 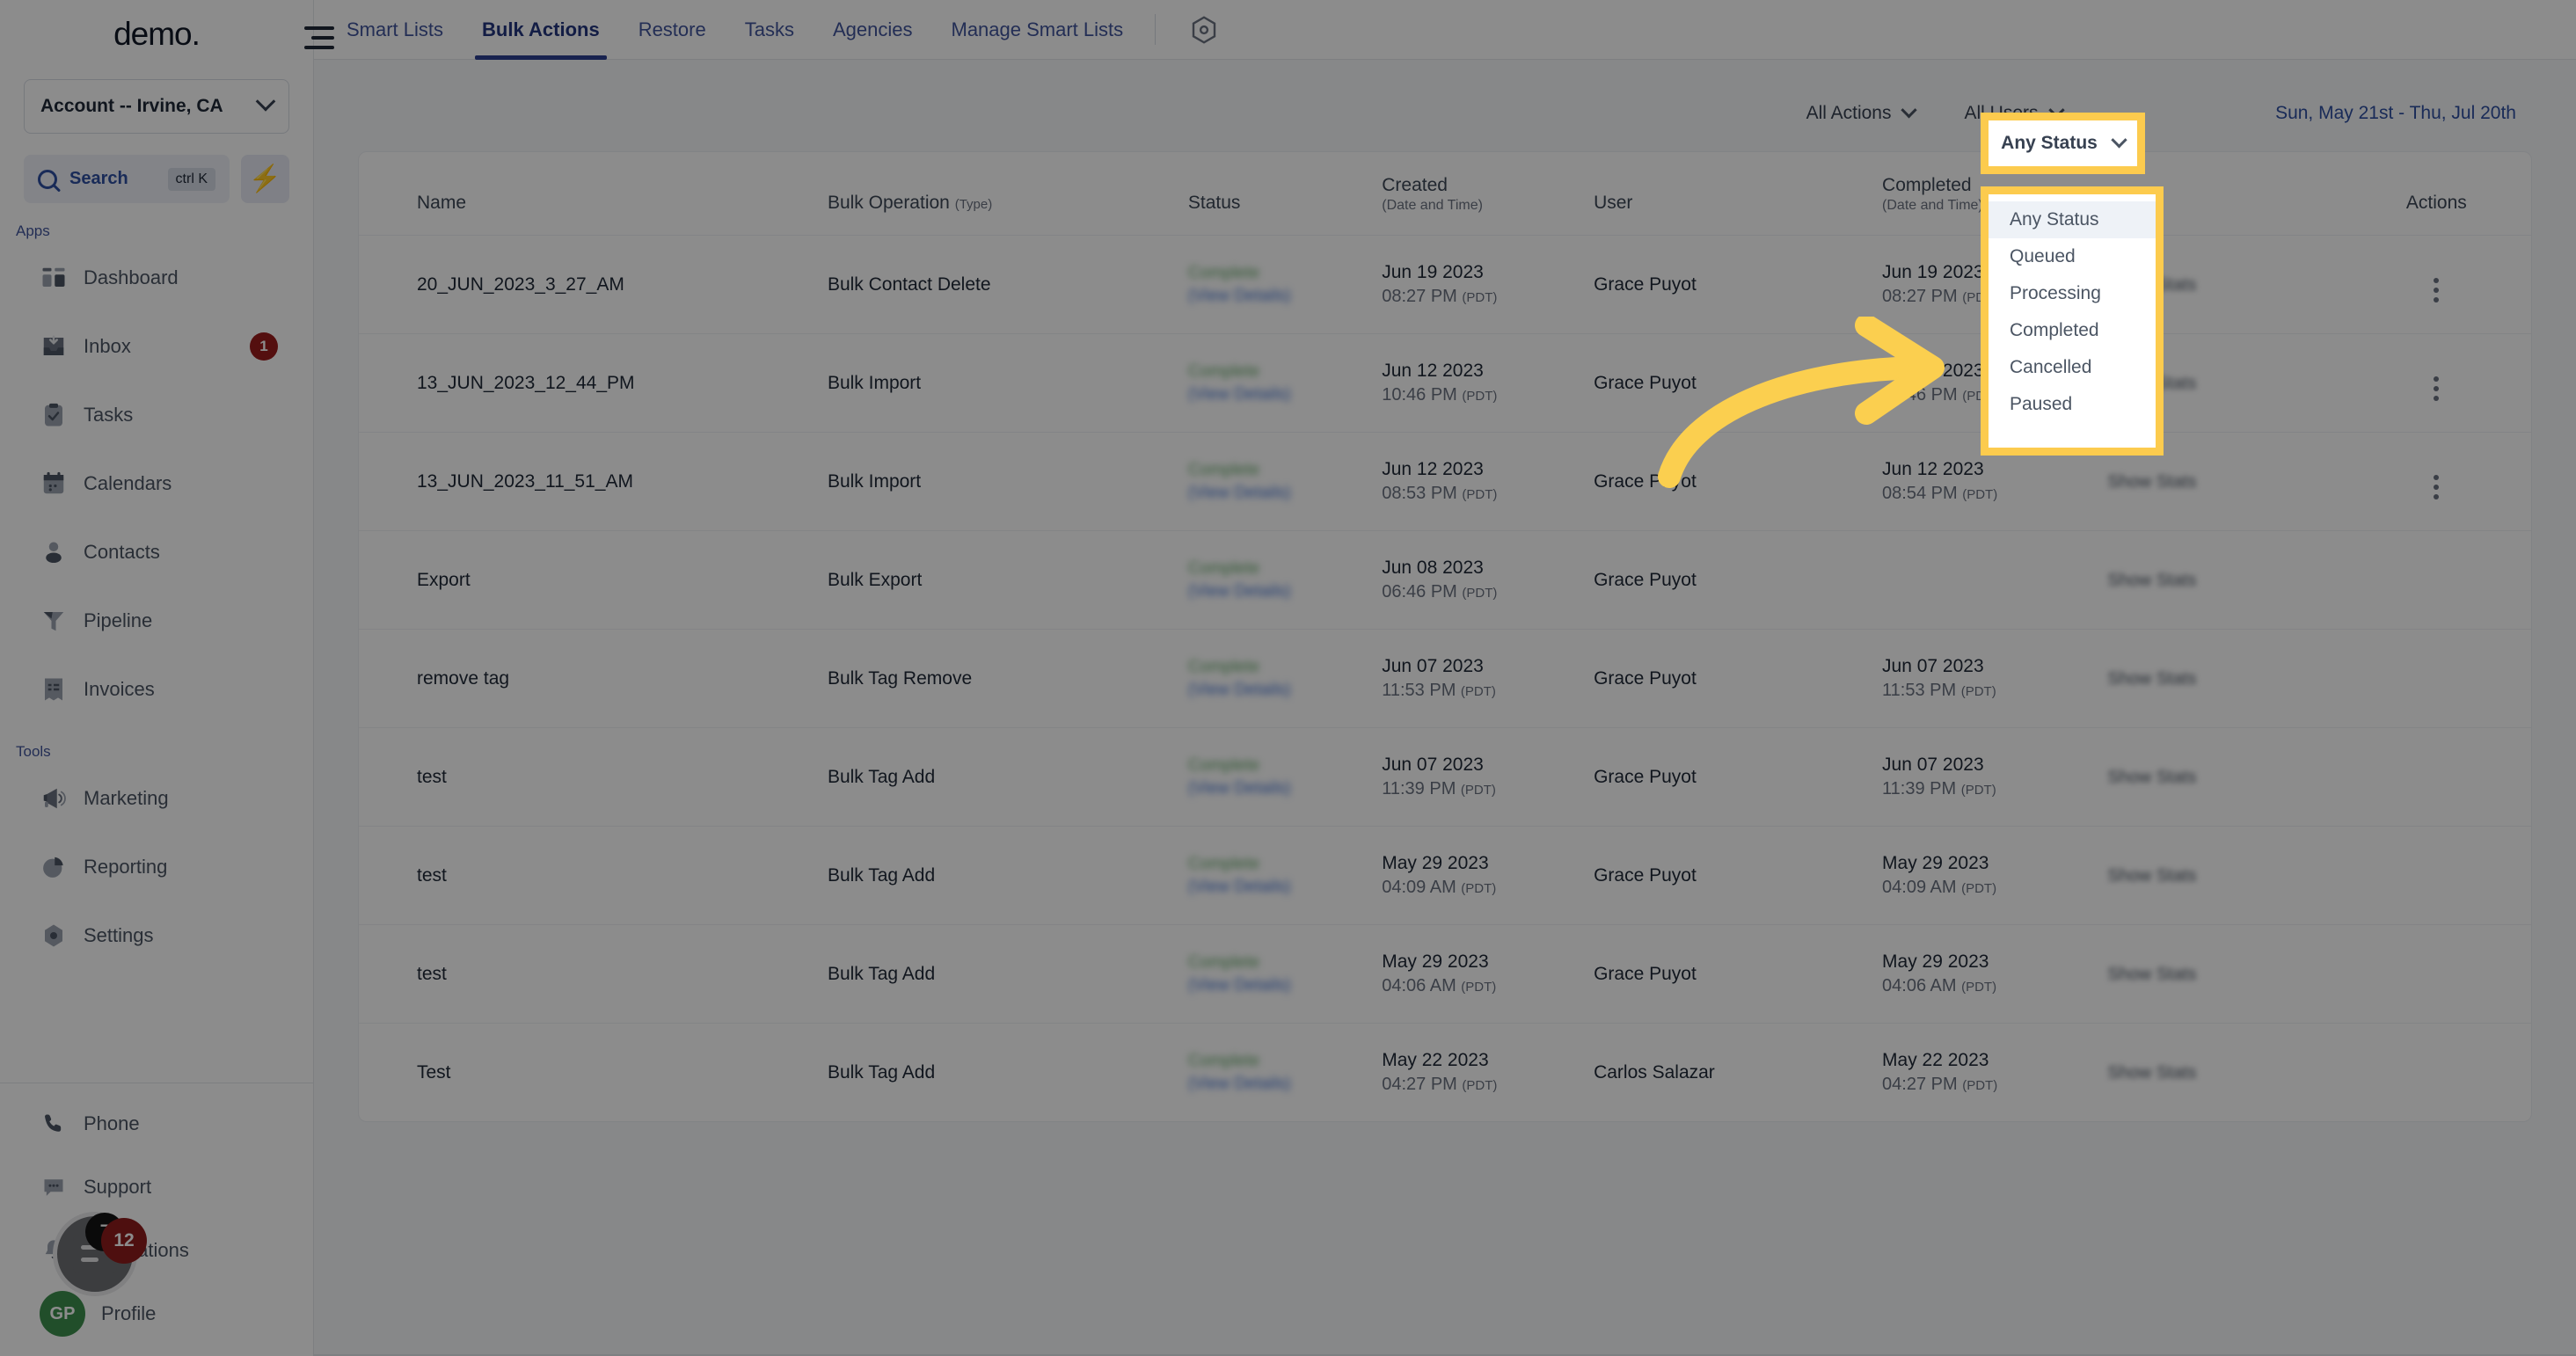 I want to click on status-option-any-status: Any Status, so click(x=2072, y=220).